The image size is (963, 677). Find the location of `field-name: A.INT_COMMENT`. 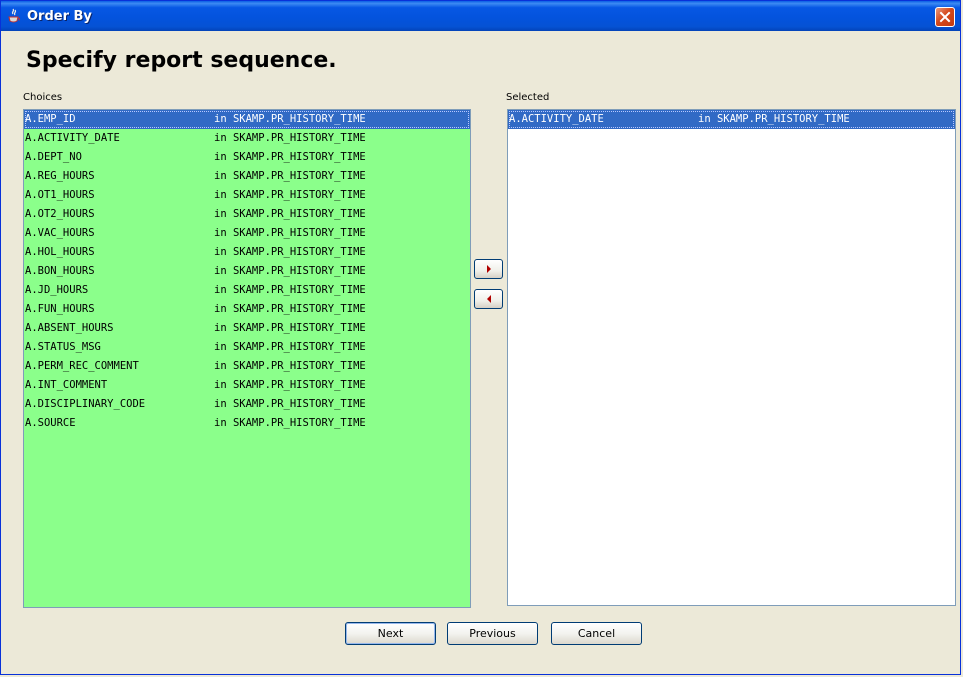

field-name: A.INT_COMMENT is located at coordinates (66, 385).